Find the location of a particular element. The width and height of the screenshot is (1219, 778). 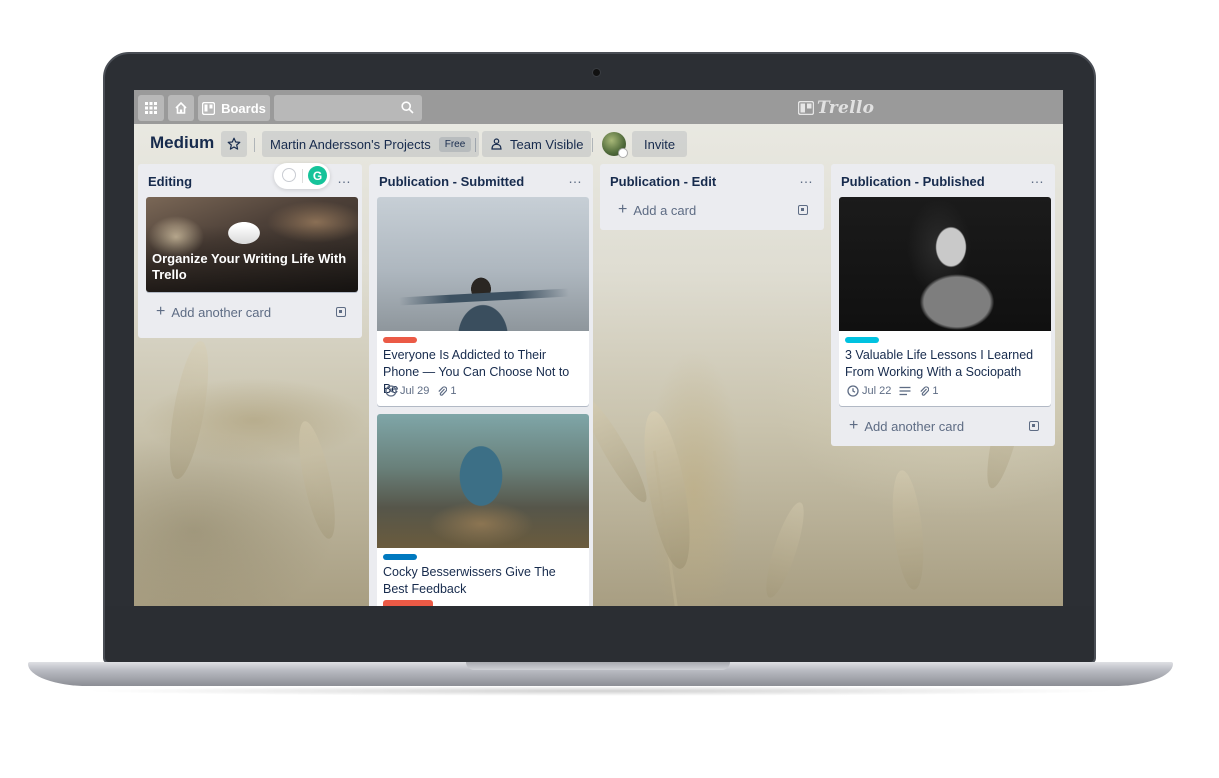

description-badge is located at coordinates (905, 391).